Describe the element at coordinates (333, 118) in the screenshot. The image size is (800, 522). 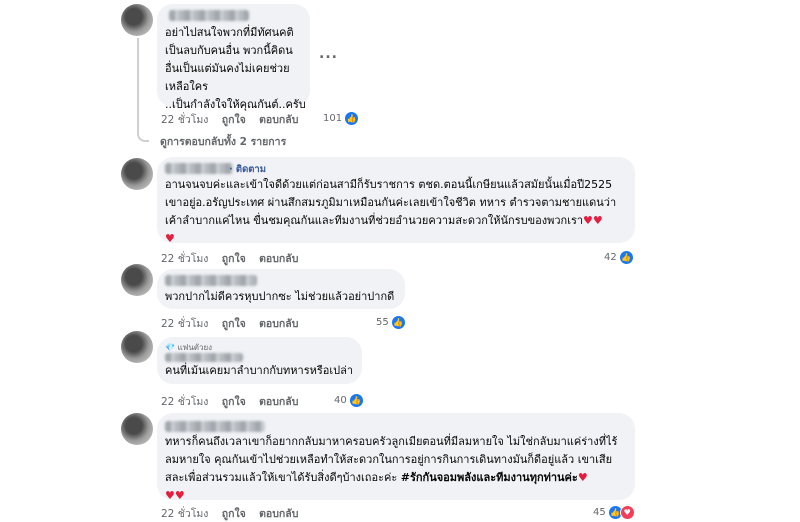
I see `reaction-count: 101` at that location.